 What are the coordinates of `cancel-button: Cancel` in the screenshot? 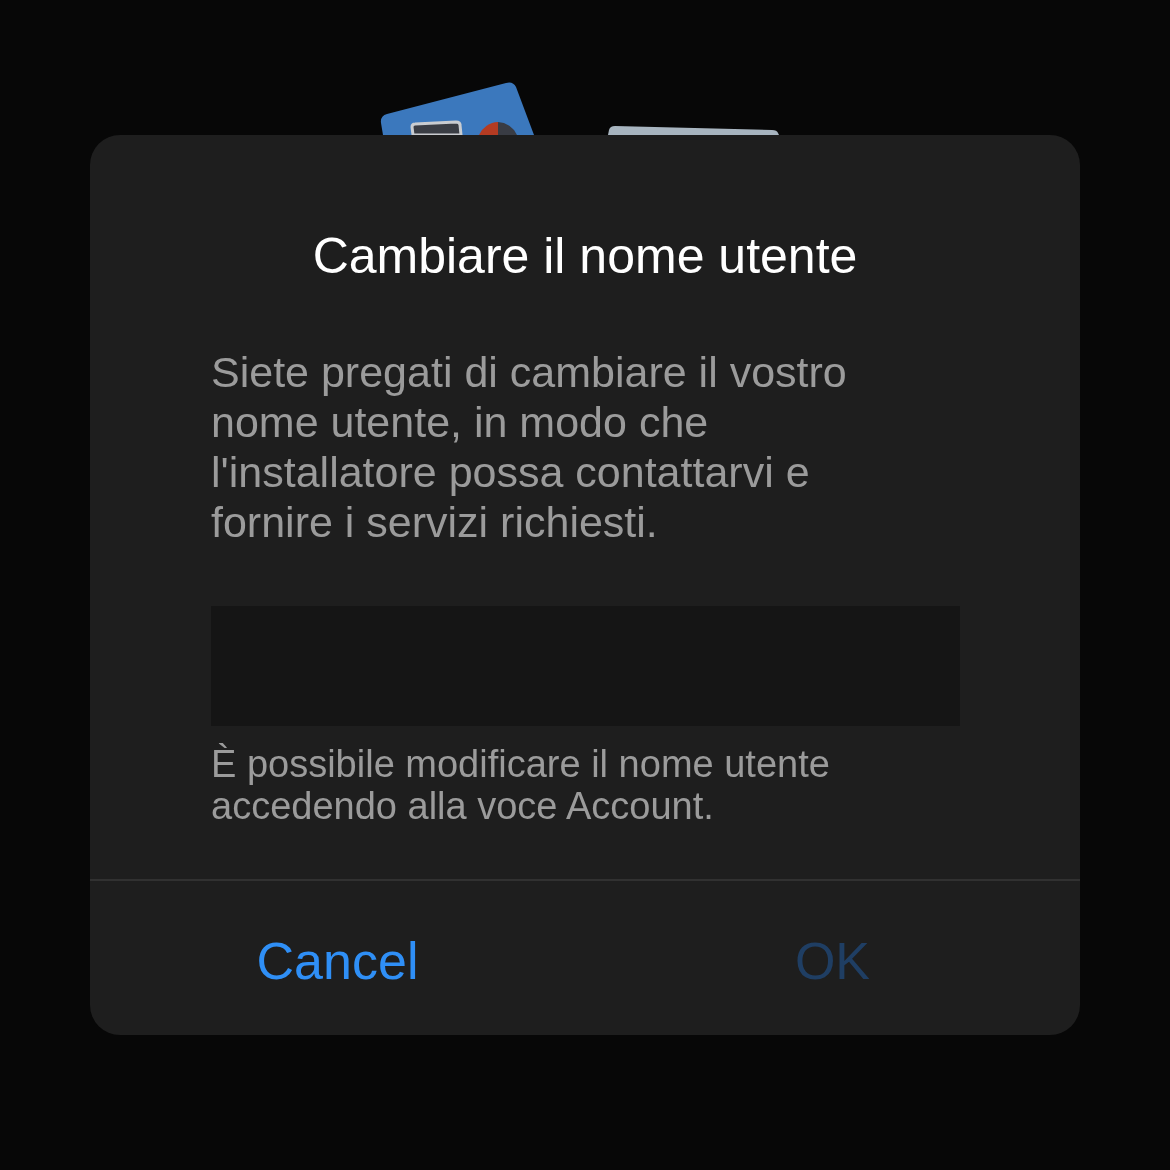 It's located at (337, 961).